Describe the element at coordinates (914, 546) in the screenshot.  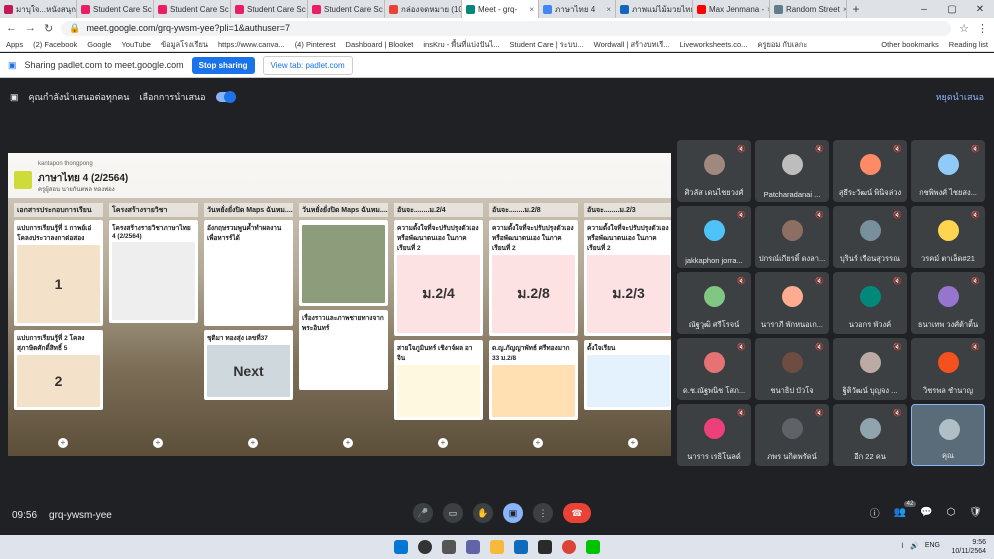
I see `volume-icon: 🔊` at that location.